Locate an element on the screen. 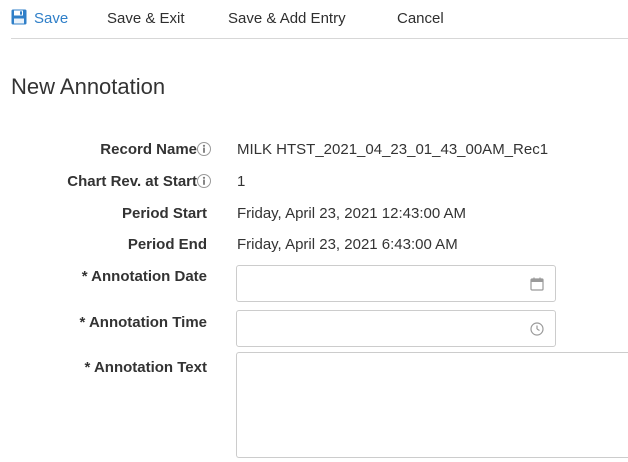 This screenshot has height=462, width=628. chart-rev-row: Chart Rev. at Start 1 is located at coordinates (314, 182).